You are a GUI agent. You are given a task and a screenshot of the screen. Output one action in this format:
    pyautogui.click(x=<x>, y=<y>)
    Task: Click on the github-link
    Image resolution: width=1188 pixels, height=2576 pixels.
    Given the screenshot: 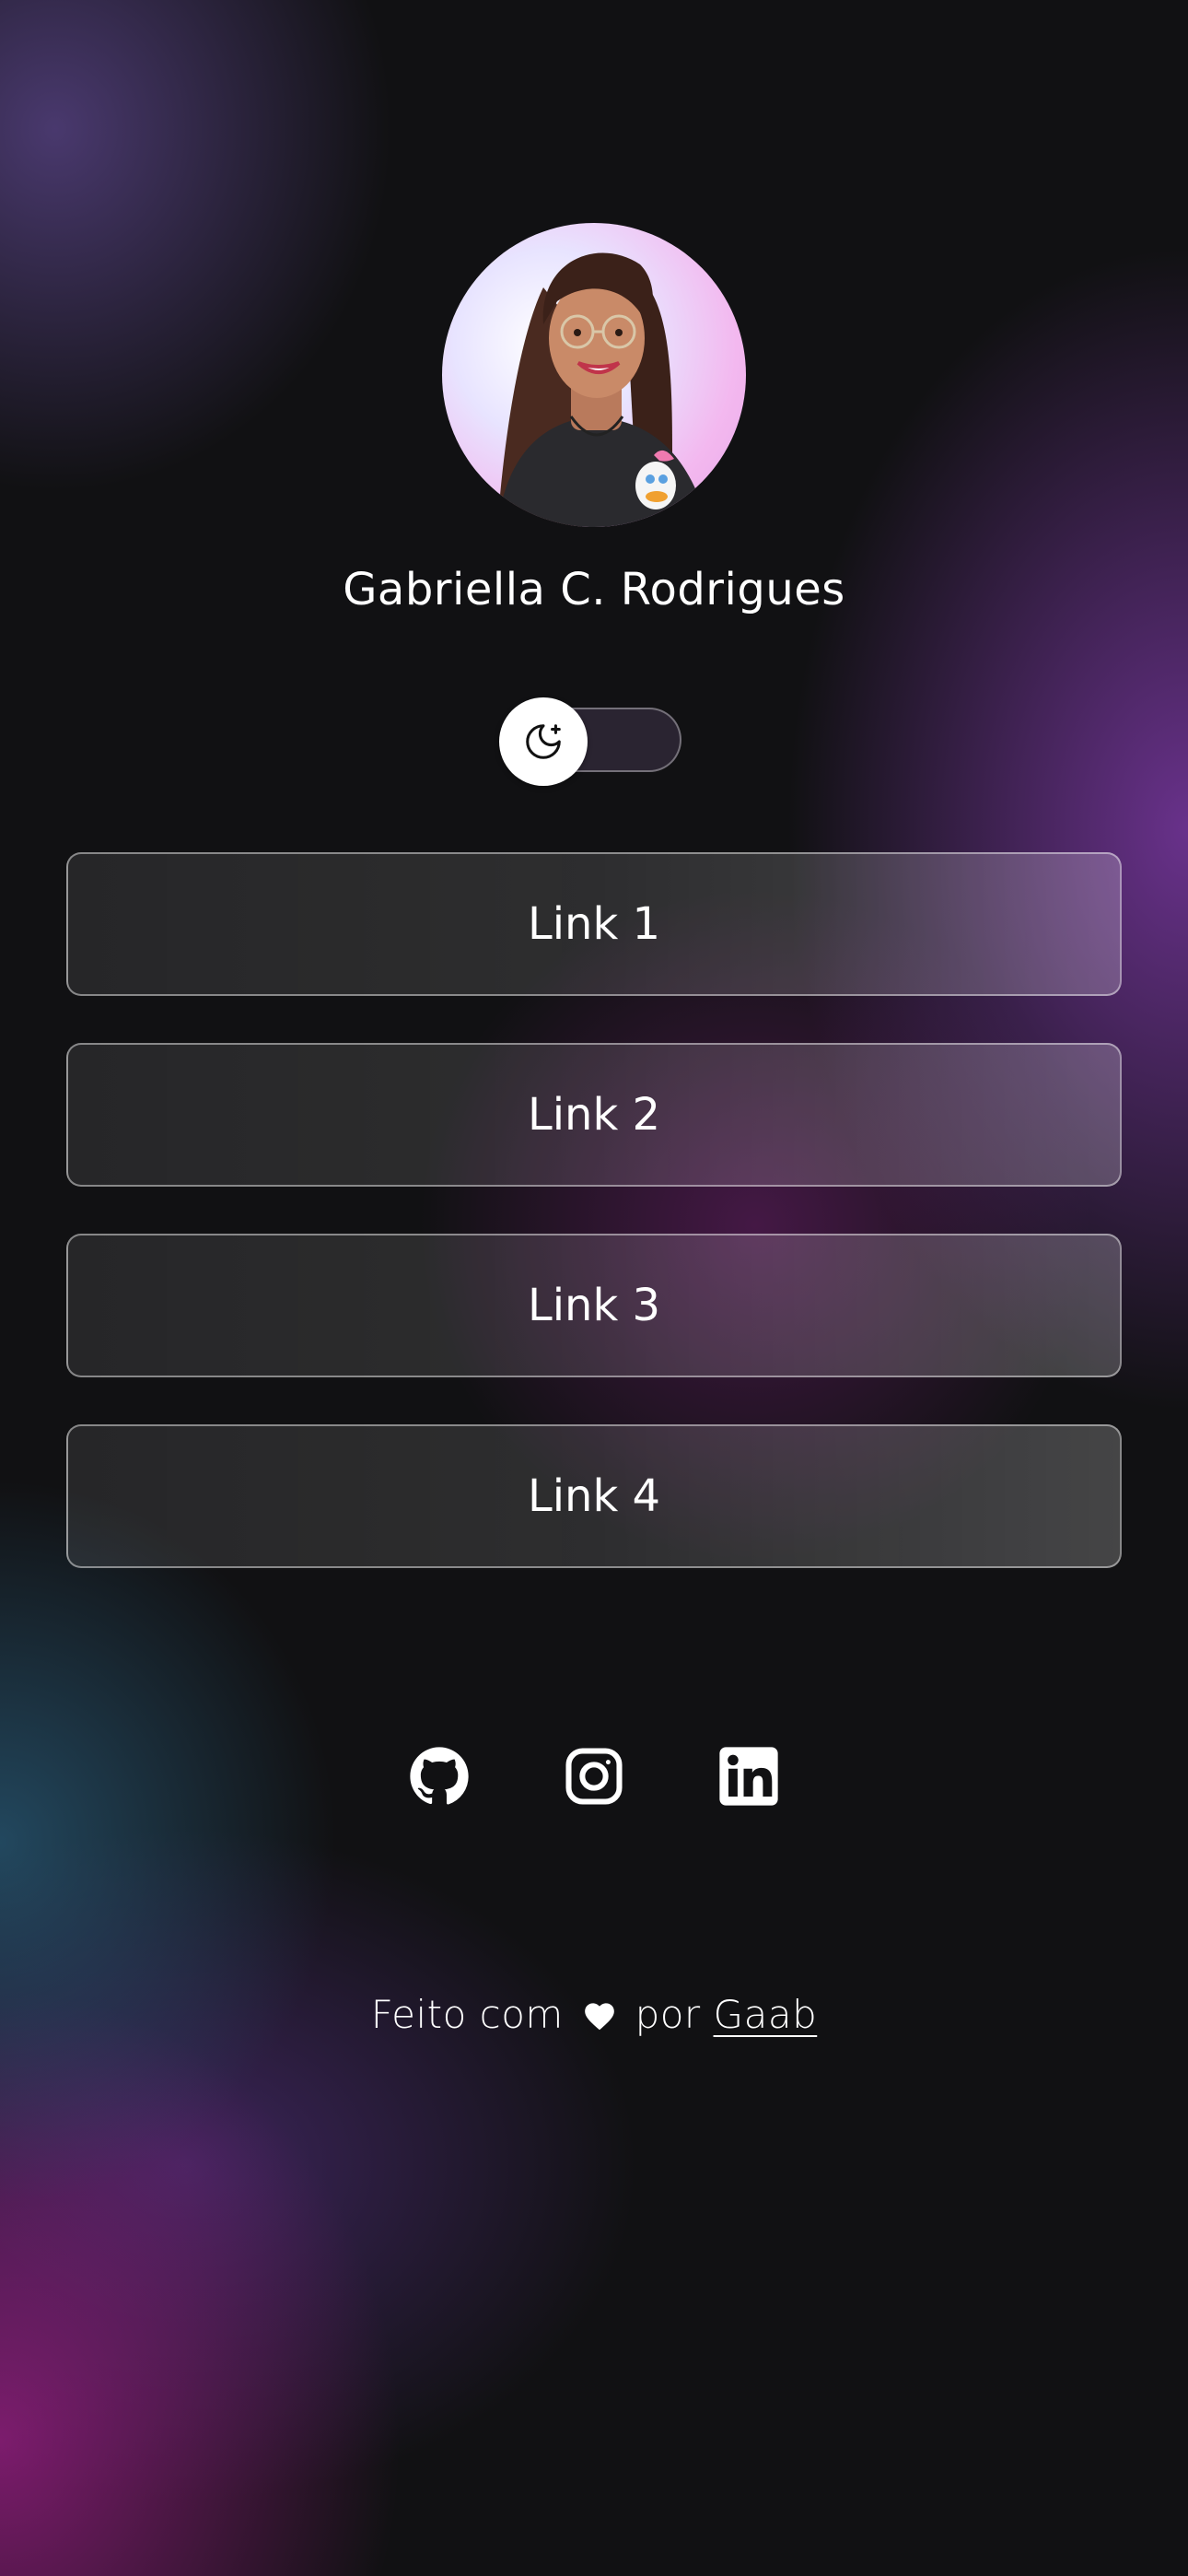 What is the action you would take?
    pyautogui.click(x=439, y=1776)
    